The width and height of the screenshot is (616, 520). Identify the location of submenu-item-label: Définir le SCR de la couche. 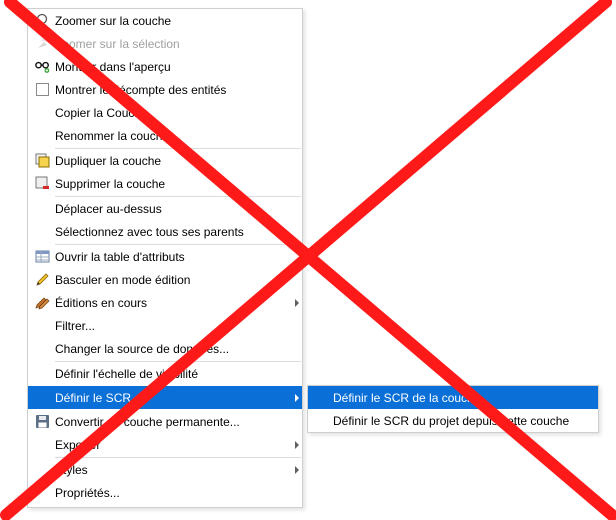
(407, 397).